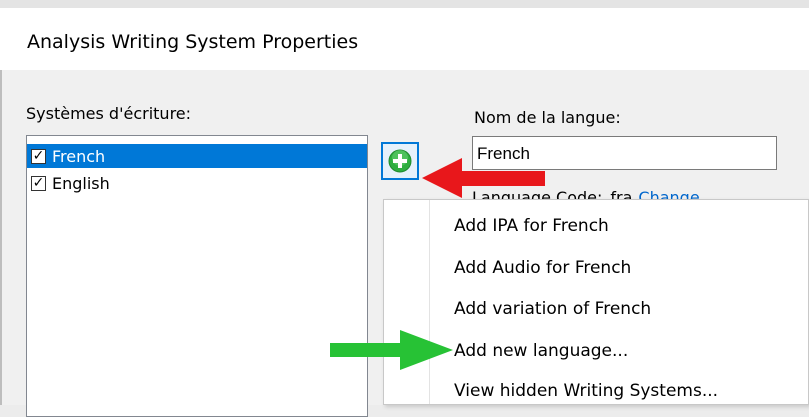 The height and width of the screenshot is (417, 809). I want to click on green-arrow-icon, so click(391, 350).